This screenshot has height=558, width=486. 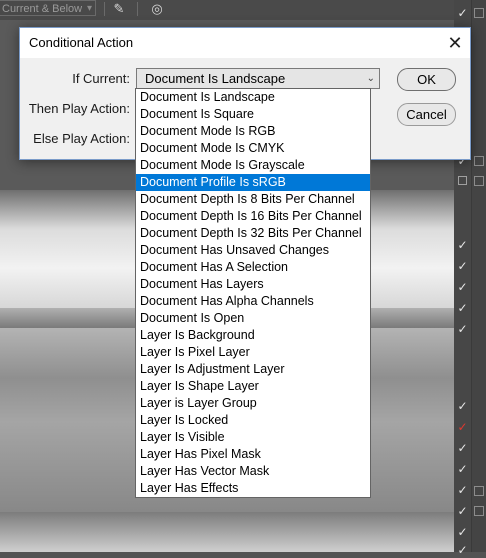 What do you see at coordinates (253, 386) in the screenshot?
I see `dropdown-option: Layer Is Shape Layer` at bounding box center [253, 386].